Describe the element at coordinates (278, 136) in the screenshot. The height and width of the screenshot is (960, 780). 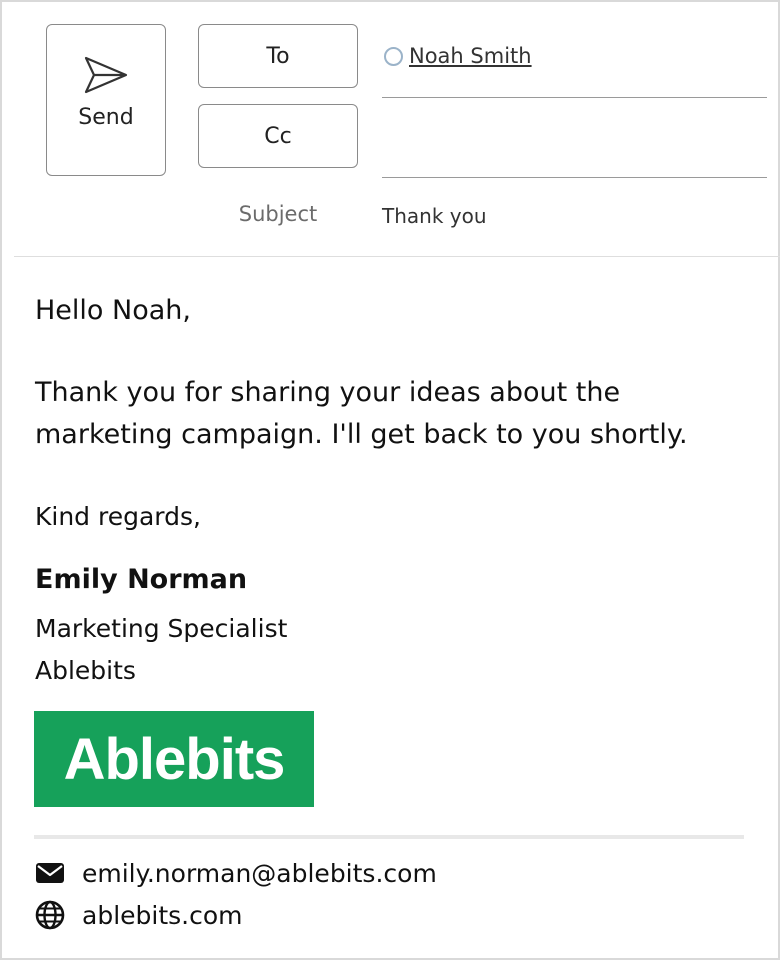
I see `cc-button: Cc` at that location.